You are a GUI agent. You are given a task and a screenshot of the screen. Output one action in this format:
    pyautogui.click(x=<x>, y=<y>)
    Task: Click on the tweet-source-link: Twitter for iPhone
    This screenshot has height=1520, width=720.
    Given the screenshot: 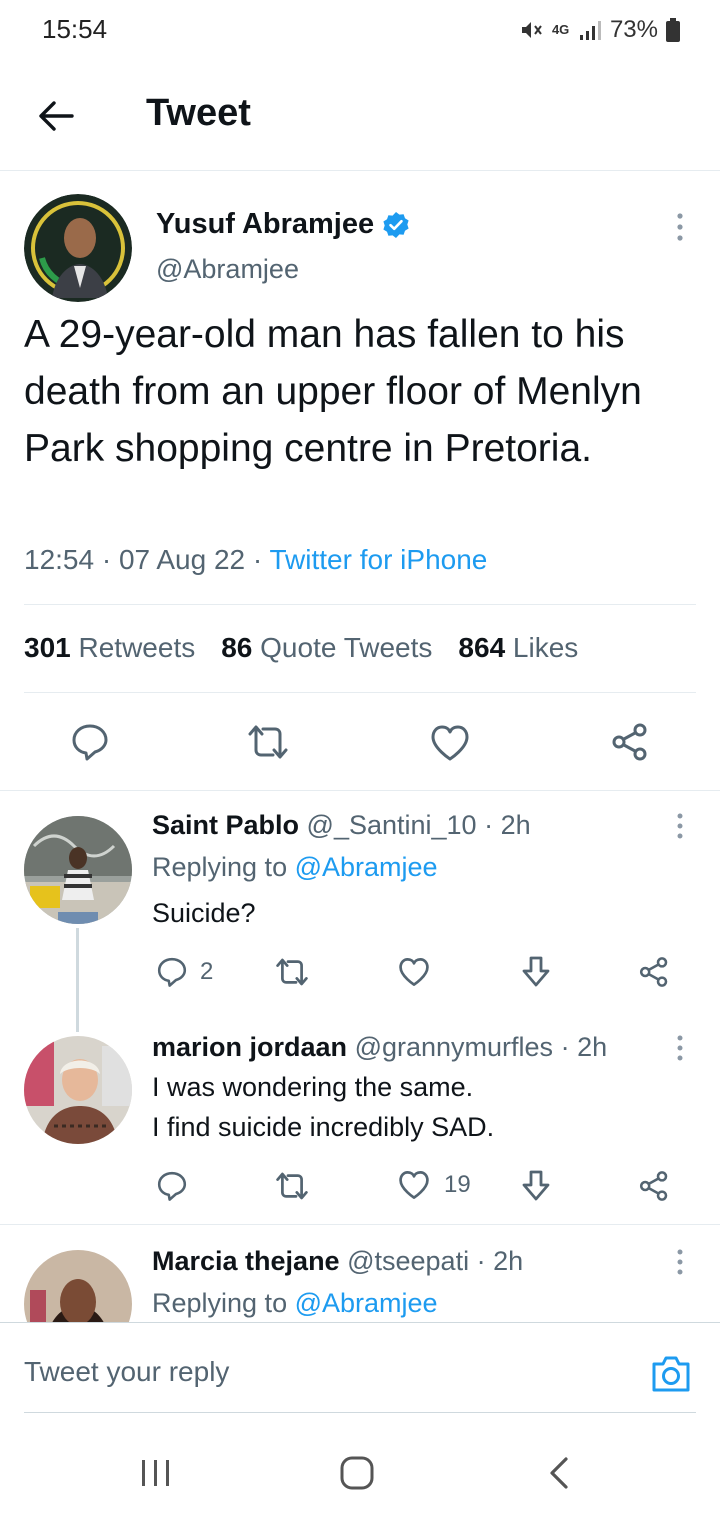 What is the action you would take?
    pyautogui.click(x=378, y=559)
    